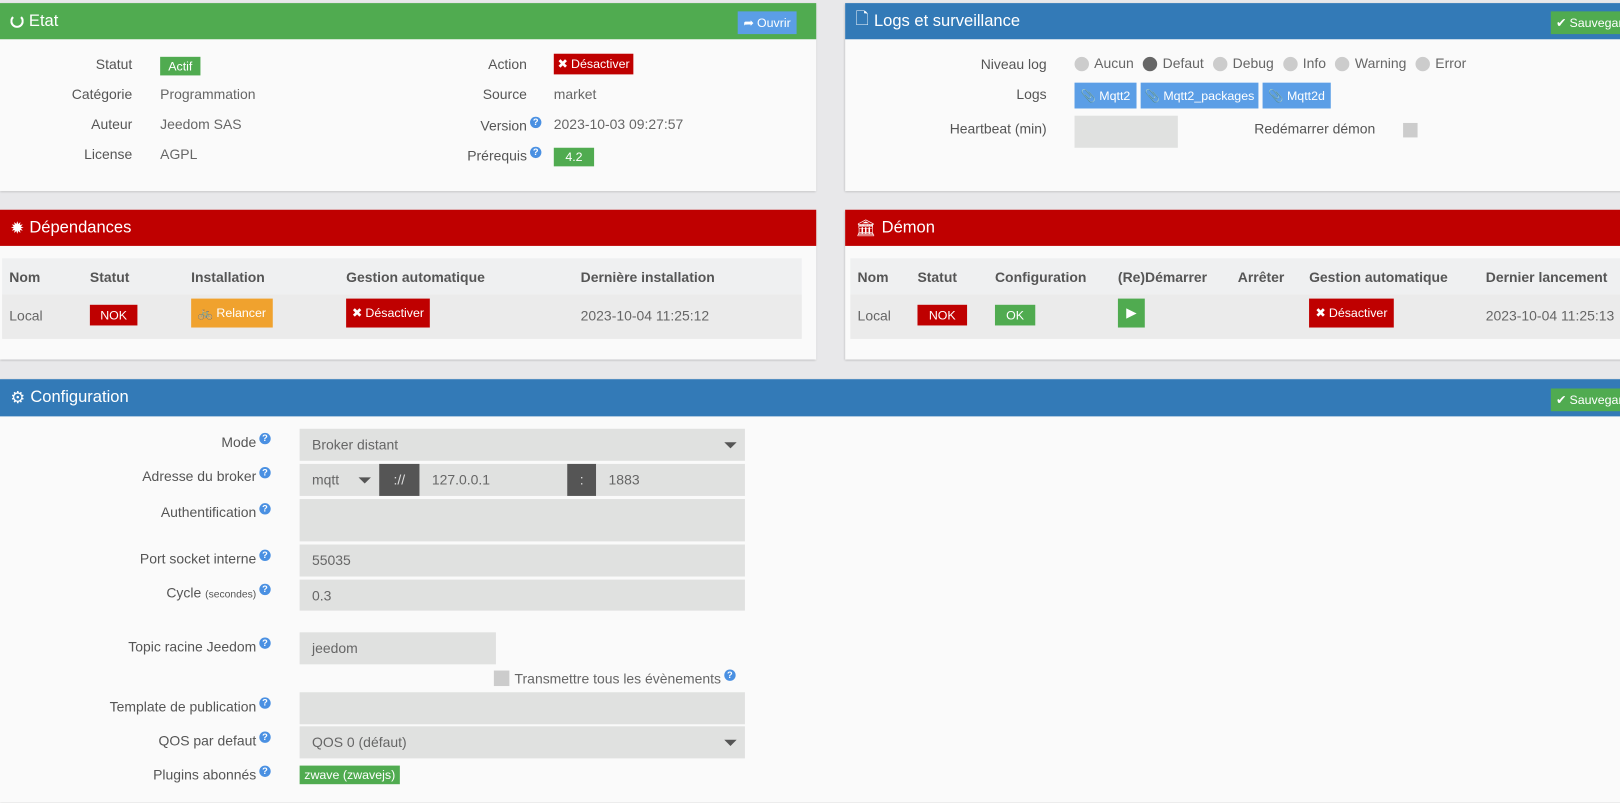 Image resolution: width=1620 pixels, height=803 pixels. What do you see at coordinates (339, 479) in the screenshot?
I see `protocol-select: mqtt` at bounding box center [339, 479].